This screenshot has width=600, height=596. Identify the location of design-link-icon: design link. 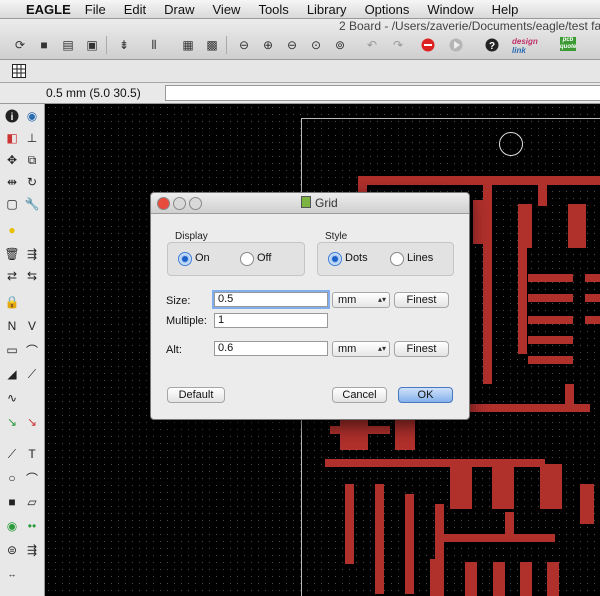
(525, 46).